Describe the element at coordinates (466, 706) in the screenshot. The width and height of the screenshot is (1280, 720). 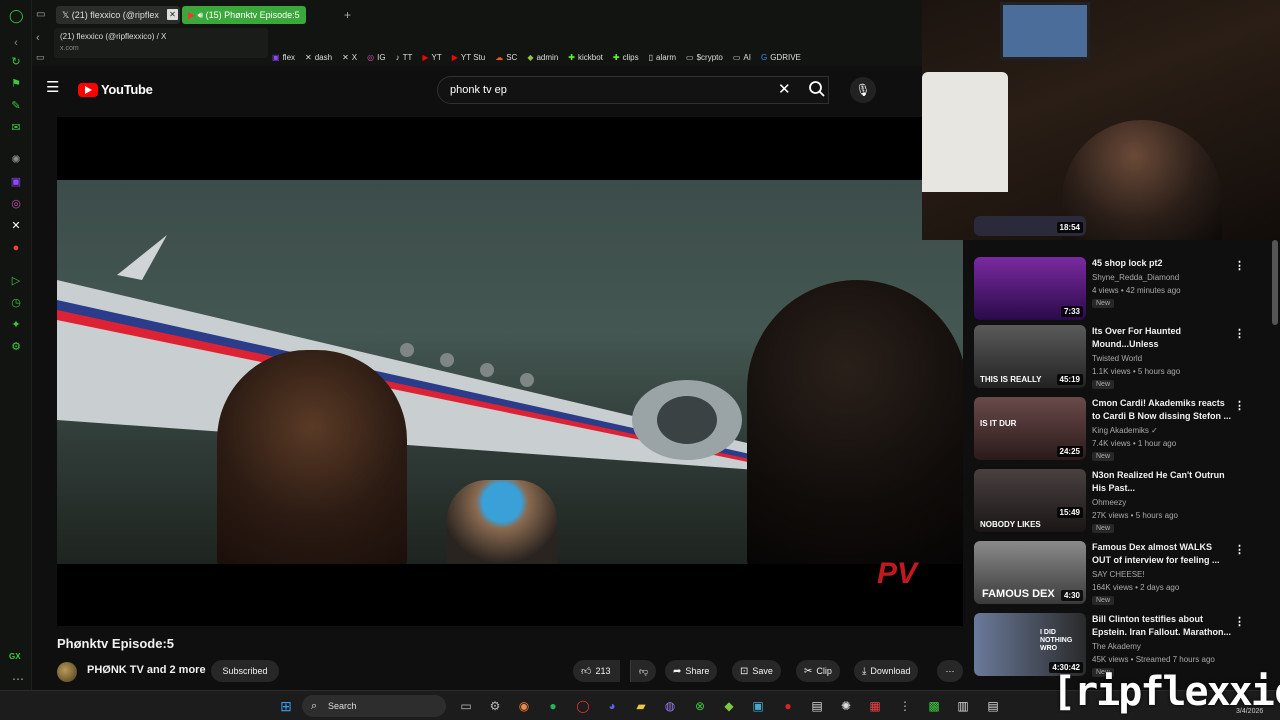
I see `task-view-icon: ▭` at that location.